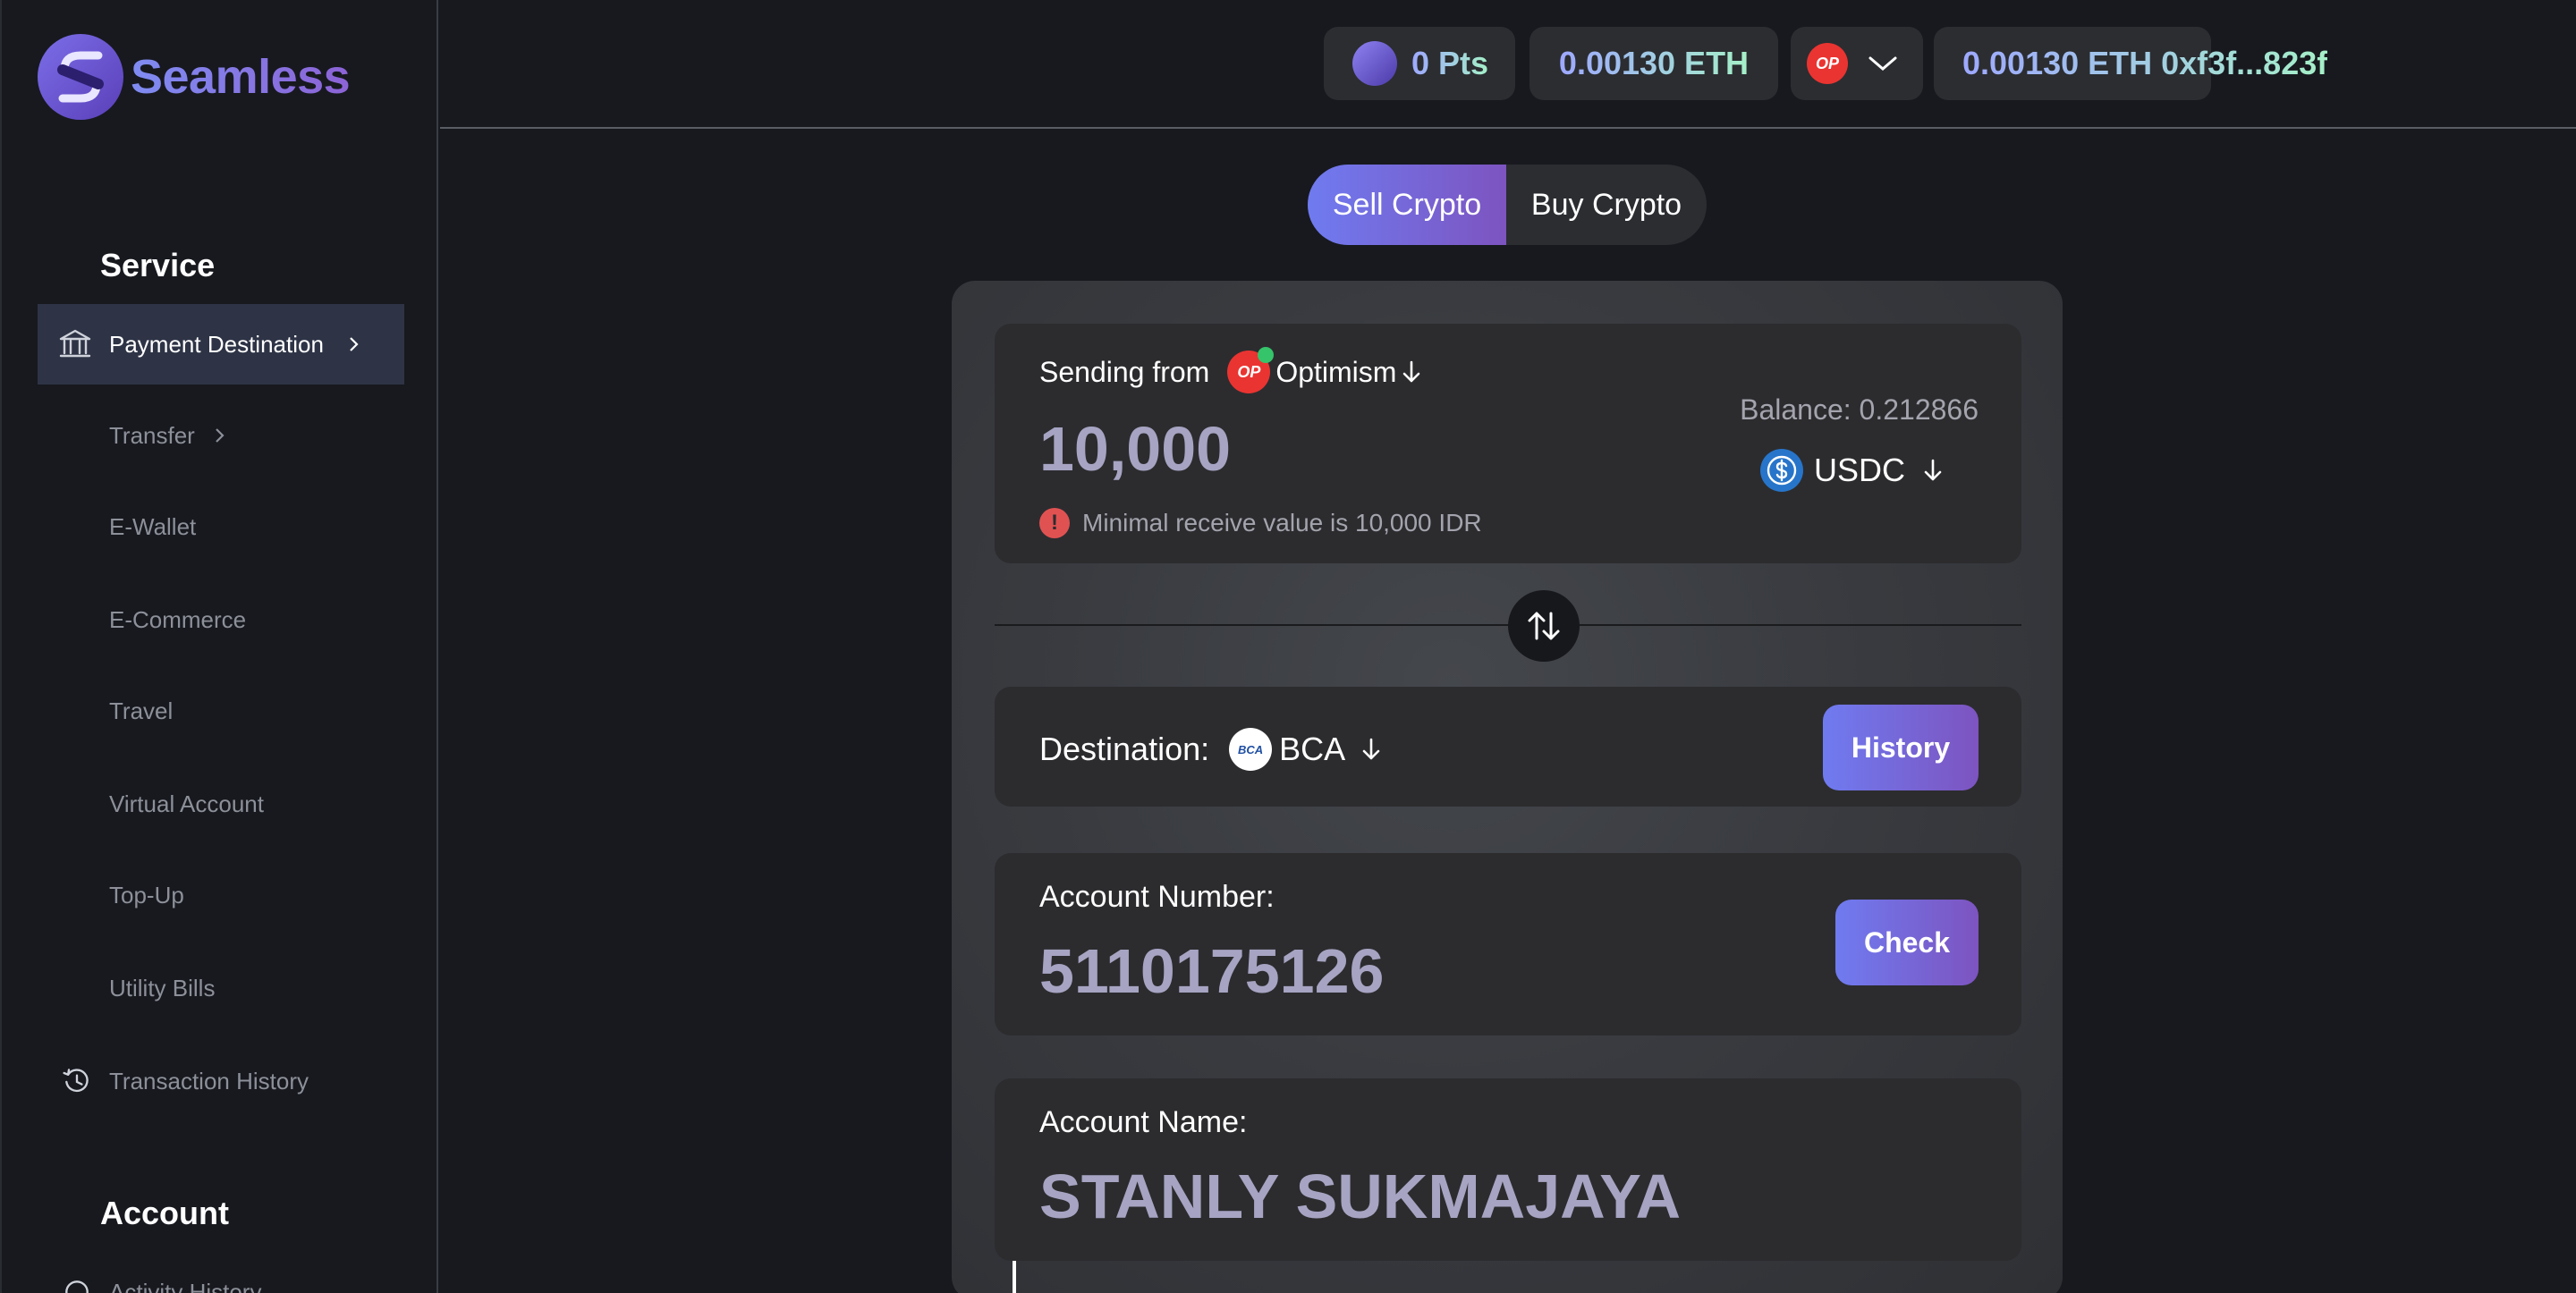 The image size is (2576, 1293). I want to click on brand-logo: Seamless, so click(194, 77).